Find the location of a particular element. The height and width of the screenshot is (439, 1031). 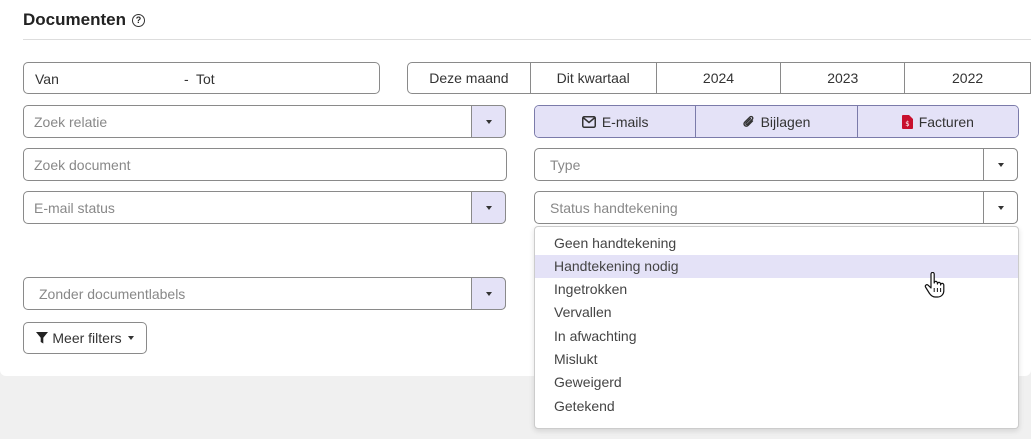

relation-dropdown-button is located at coordinates (488, 121).